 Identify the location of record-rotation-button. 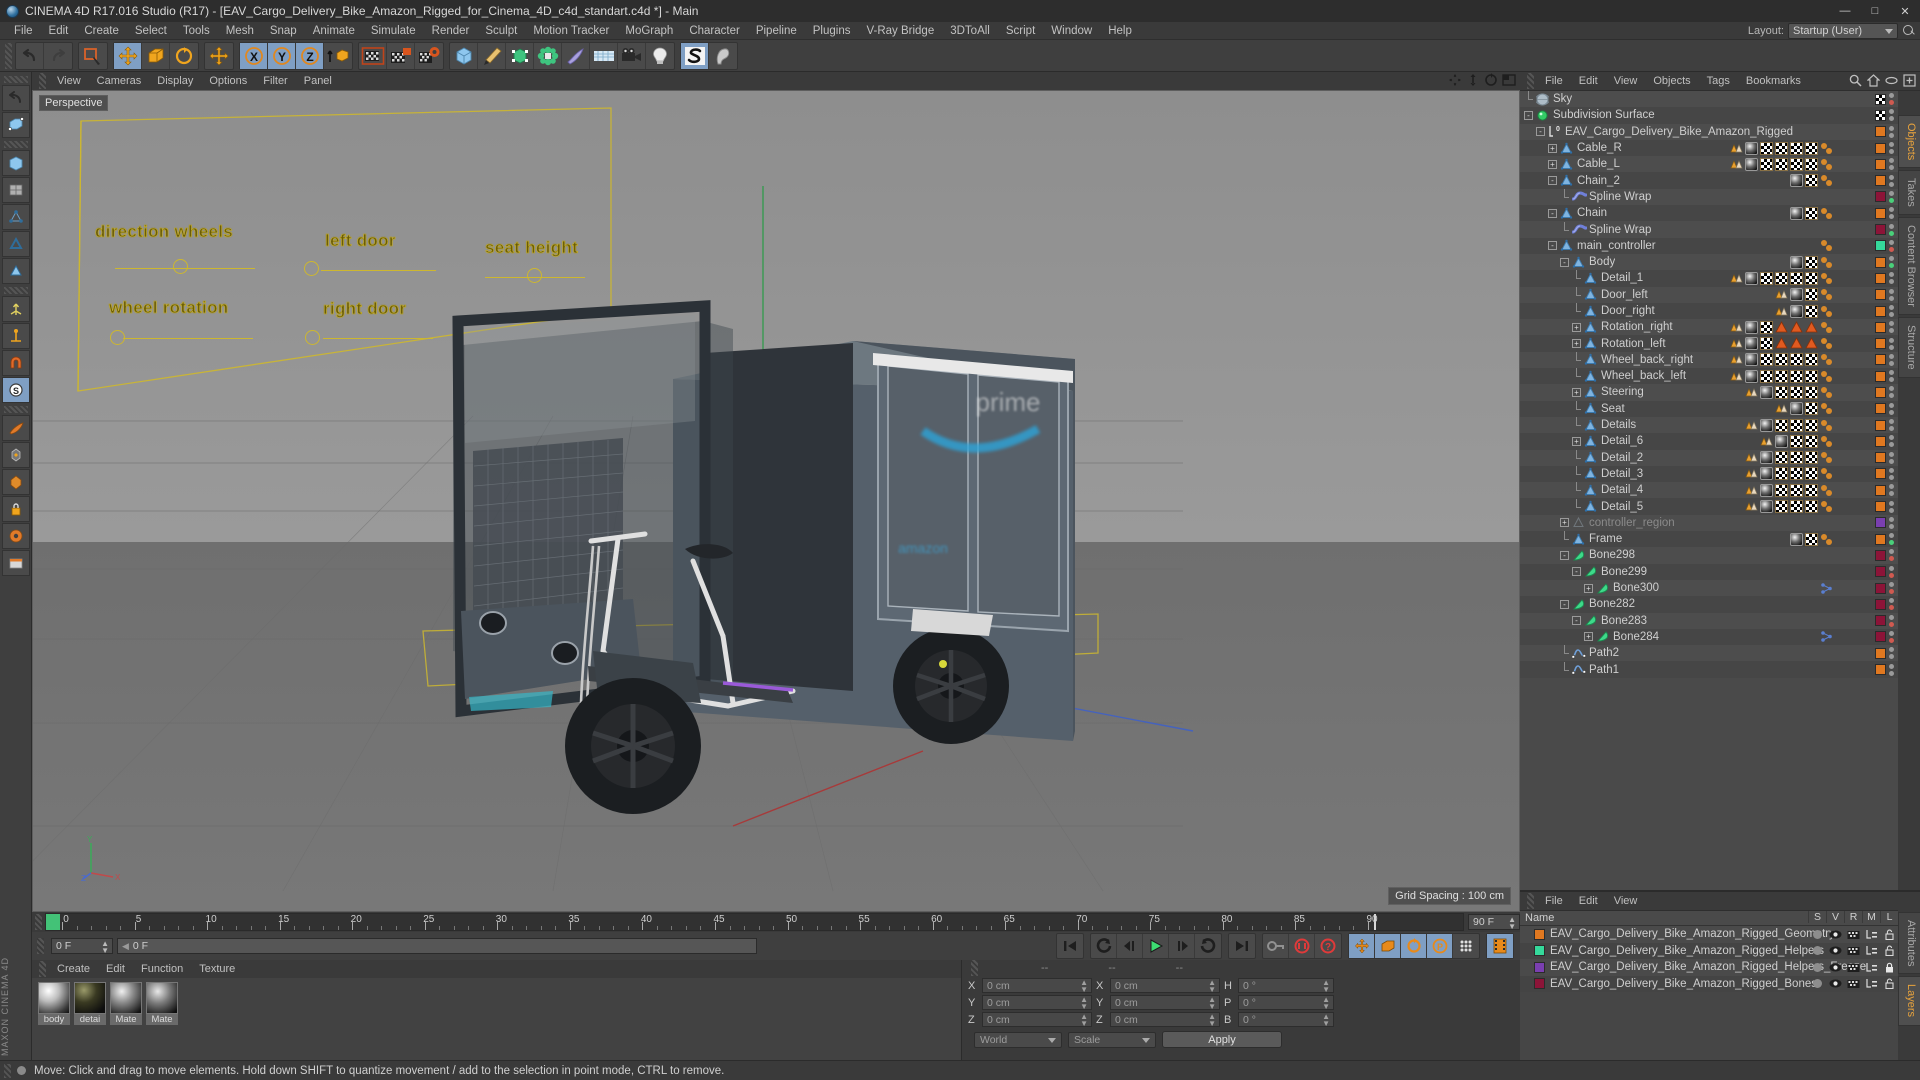
(1414, 946).